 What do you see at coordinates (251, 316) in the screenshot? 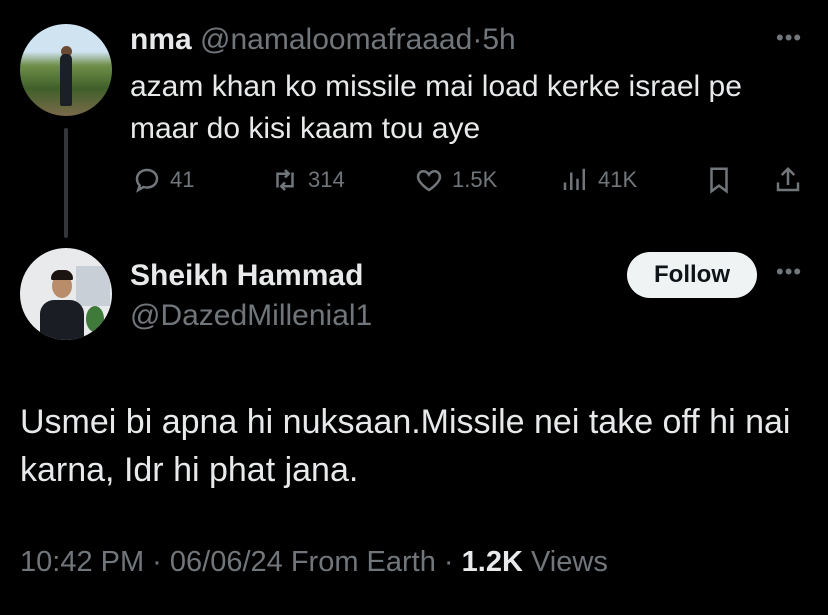
I see `user-handle: @DazedMillenial1` at bounding box center [251, 316].